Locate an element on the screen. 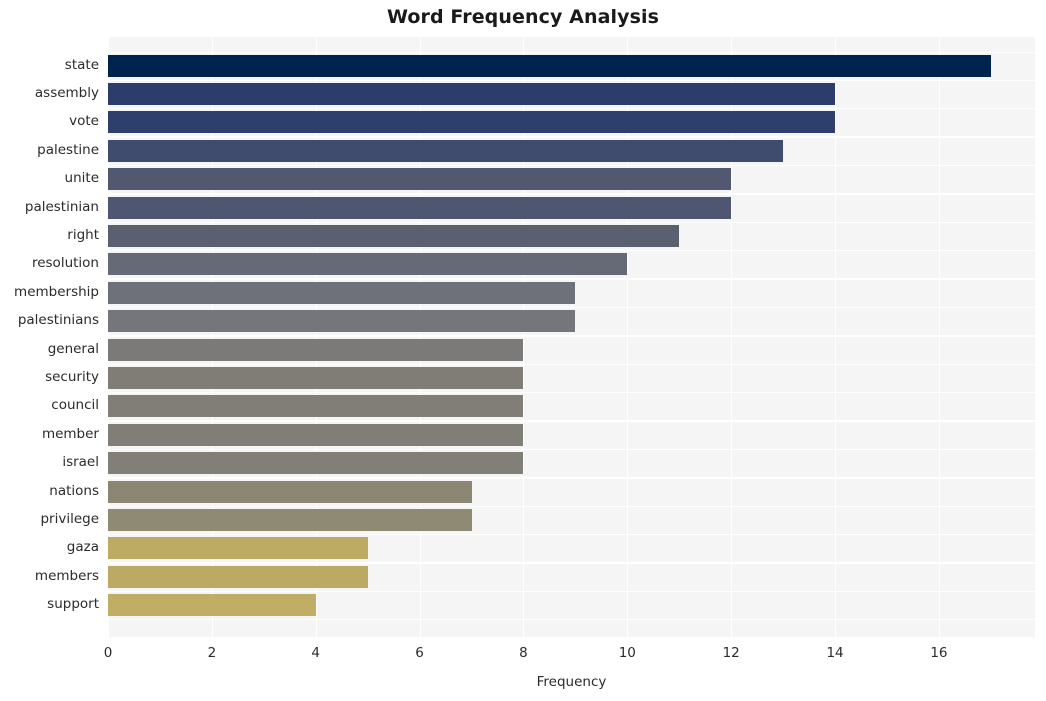 This screenshot has width=1046, height=701. y-axis-tick-label: state is located at coordinates (81, 64).